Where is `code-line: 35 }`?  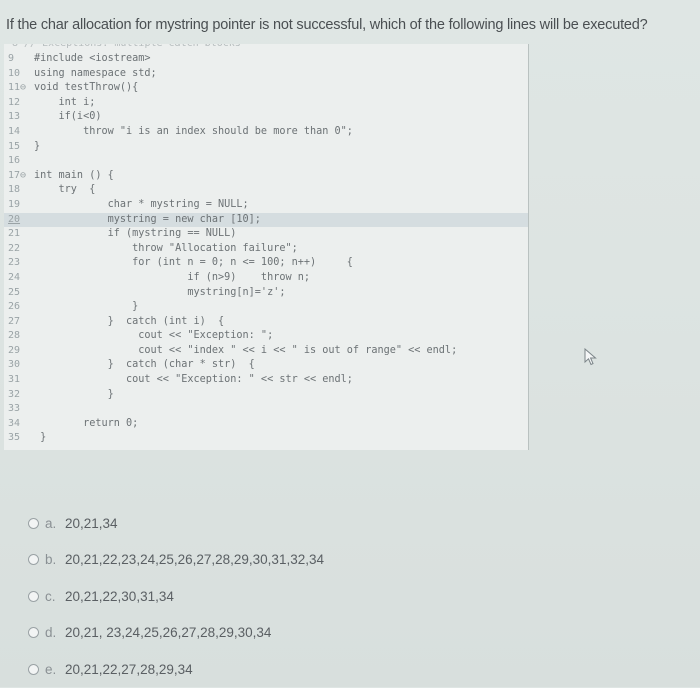 code-line: 35 } is located at coordinates (266, 438).